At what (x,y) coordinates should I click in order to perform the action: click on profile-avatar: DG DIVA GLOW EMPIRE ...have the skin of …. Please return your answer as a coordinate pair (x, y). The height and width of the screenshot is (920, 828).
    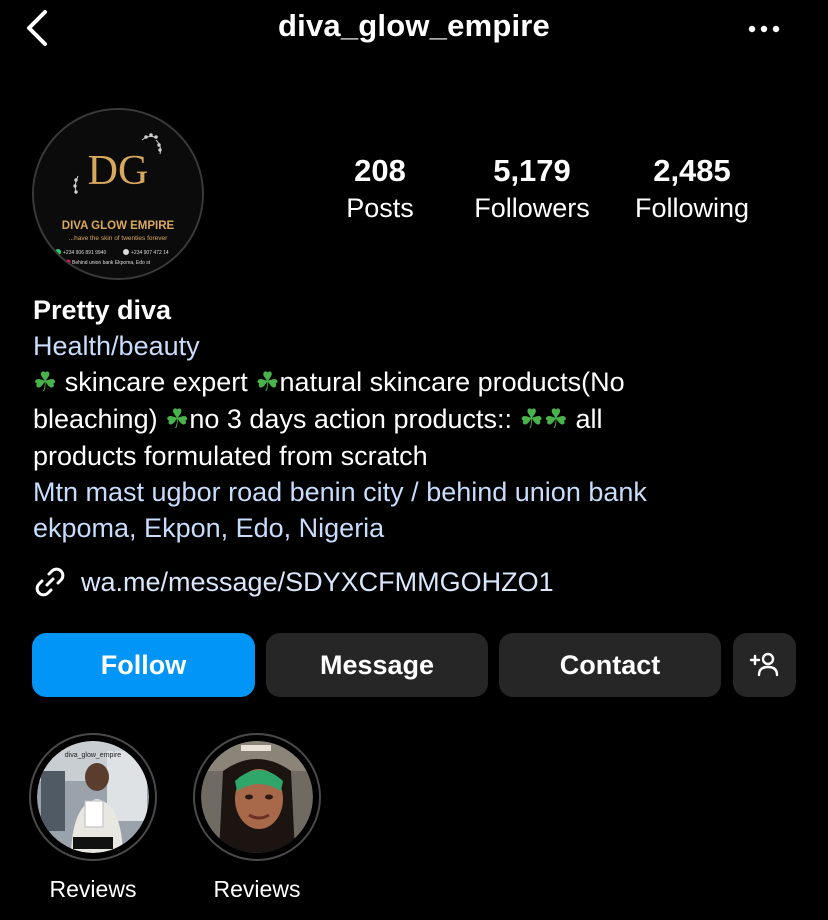
    Looking at the image, I should click on (118, 194).